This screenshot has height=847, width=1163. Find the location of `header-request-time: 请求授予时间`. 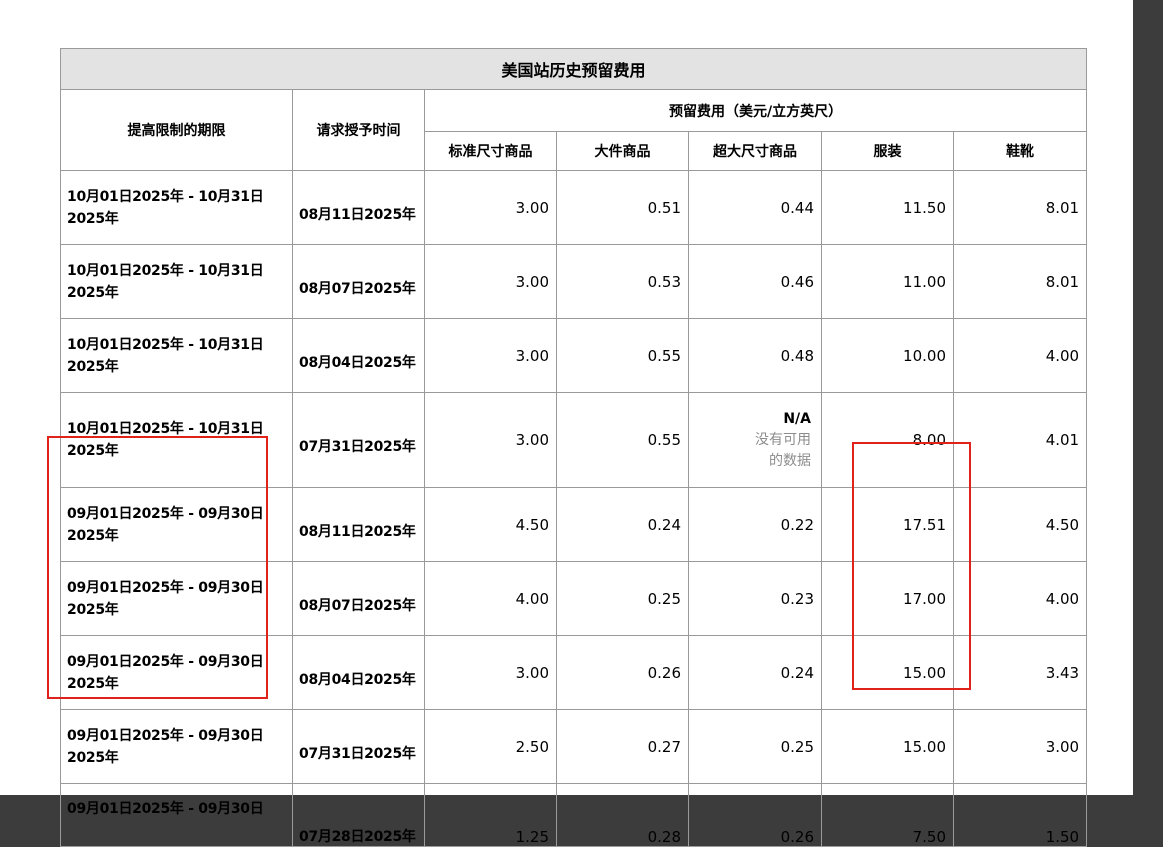

header-request-time: 请求授予时间 is located at coordinates (358, 130).